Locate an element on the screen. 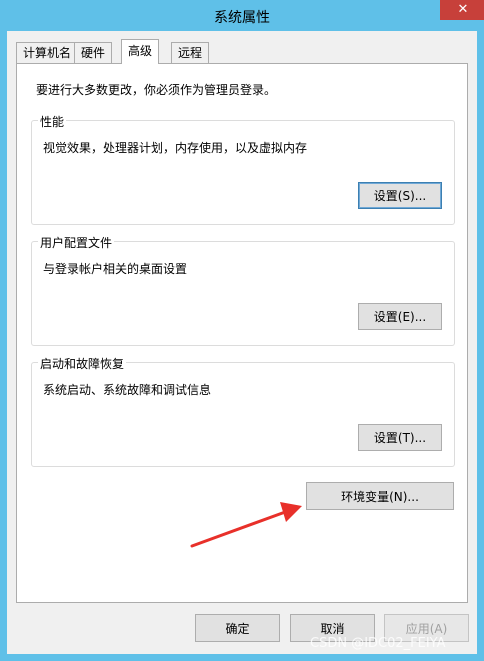 This screenshot has height=661, width=484. window-title: 系统属性 is located at coordinates (242, 18).